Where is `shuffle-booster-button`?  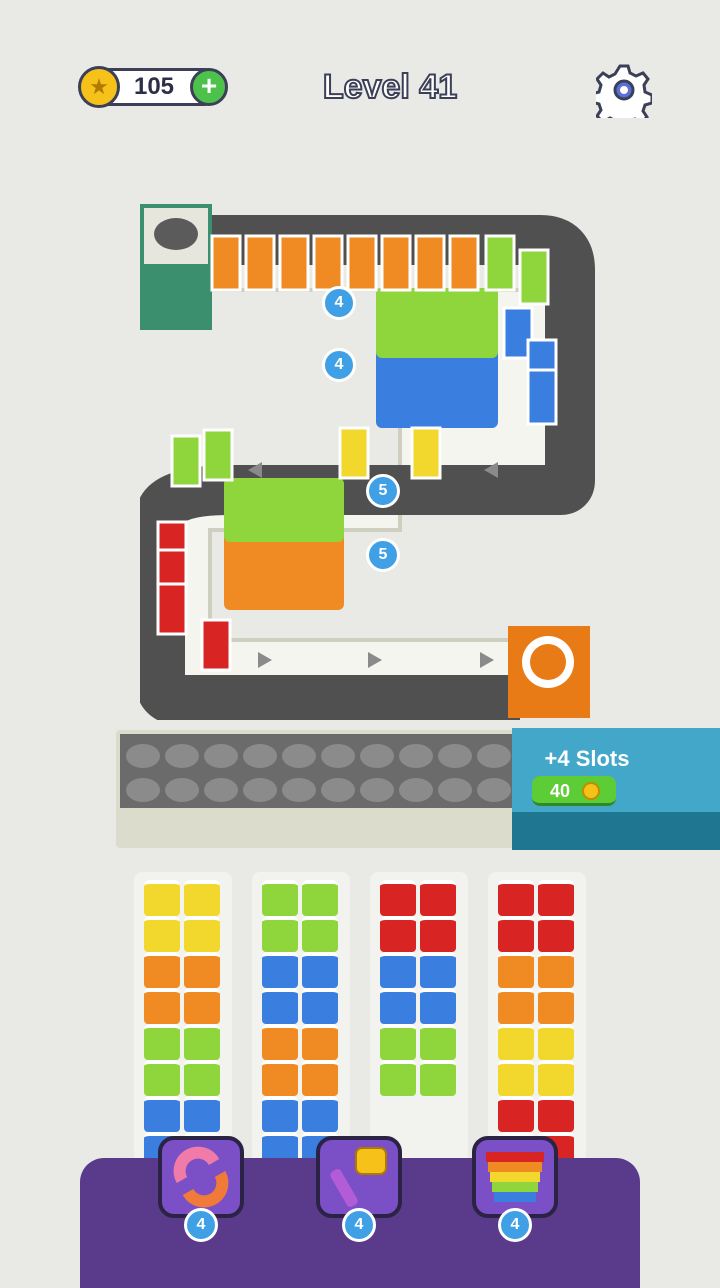 shuffle-booster-button is located at coordinates (201, 1177).